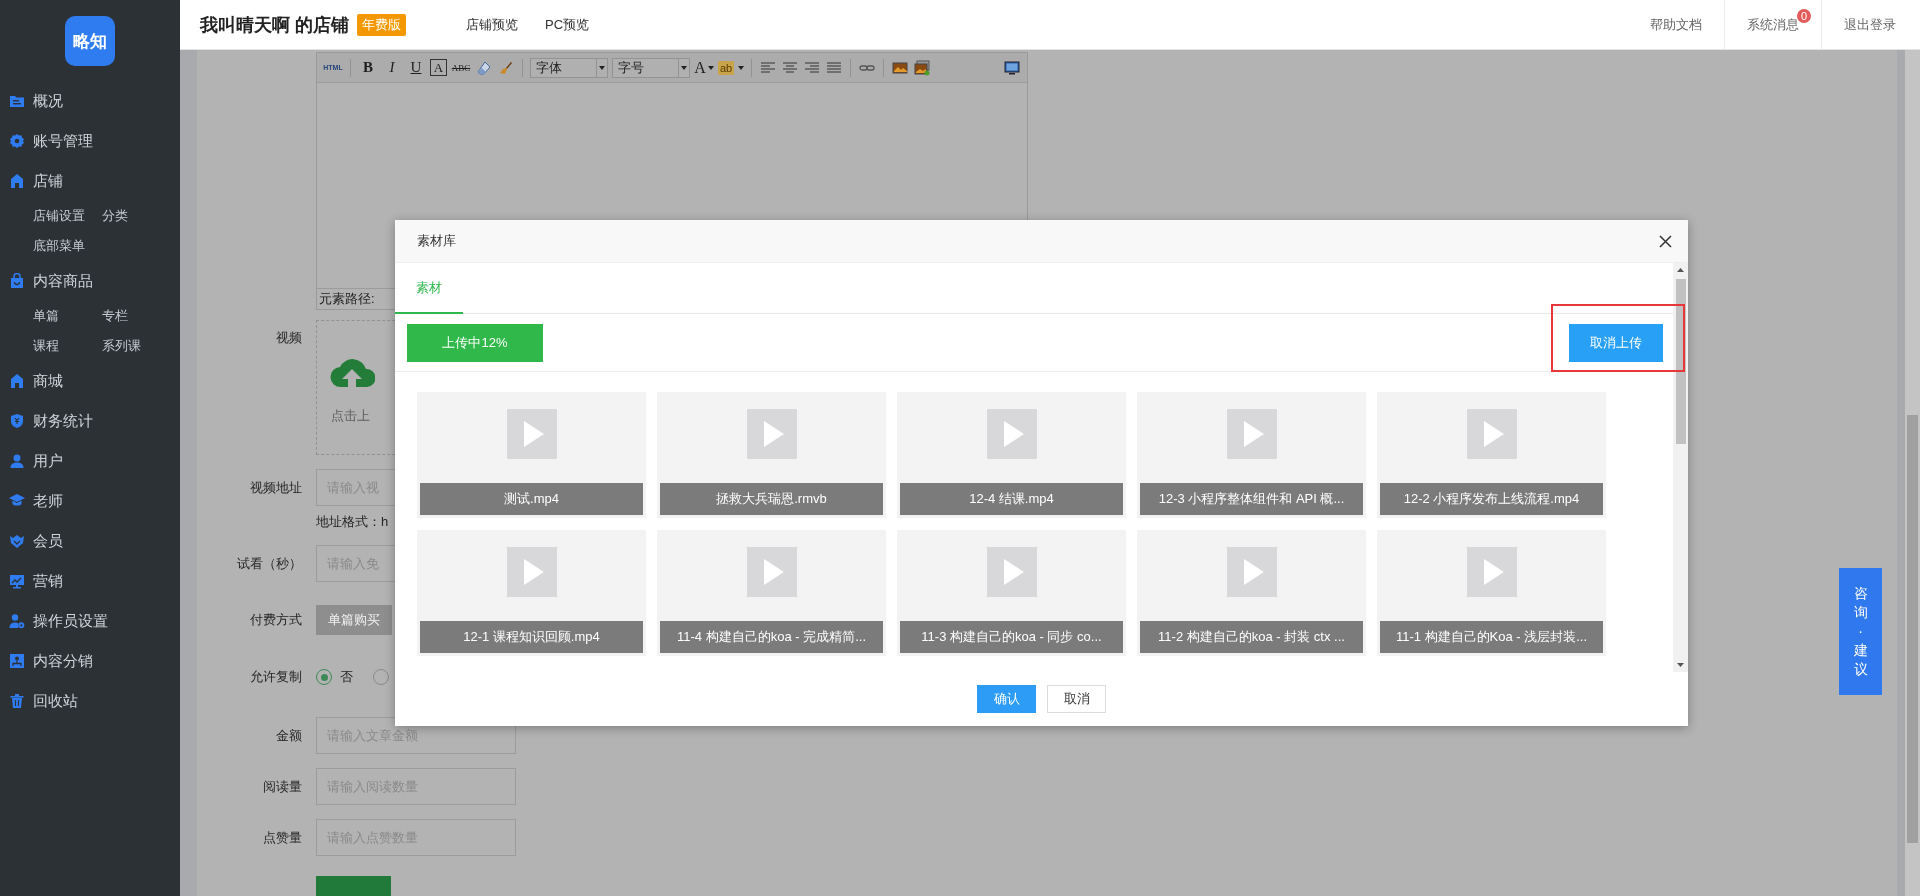 The image size is (1920, 896). Describe the element at coordinates (651, 67) in the screenshot. I see `dropdown: 字号` at that location.